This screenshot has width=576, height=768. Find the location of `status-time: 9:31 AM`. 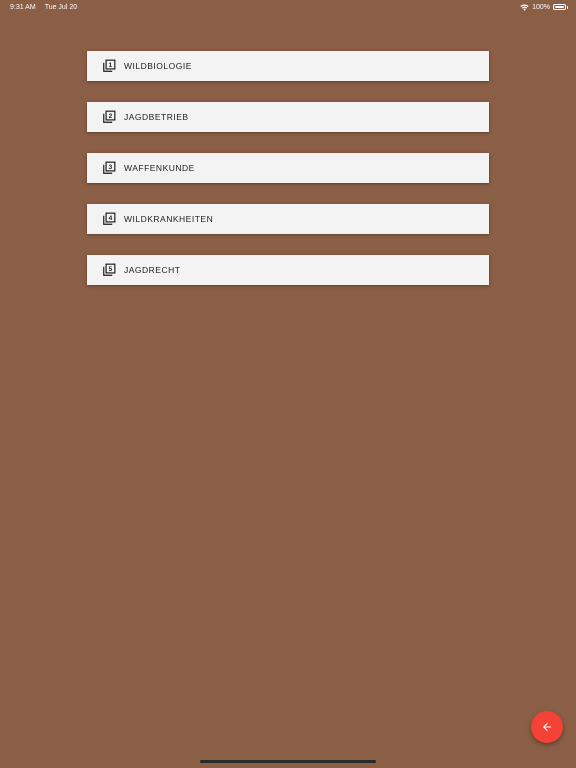

status-time: 9:31 AM is located at coordinates (23, 7).